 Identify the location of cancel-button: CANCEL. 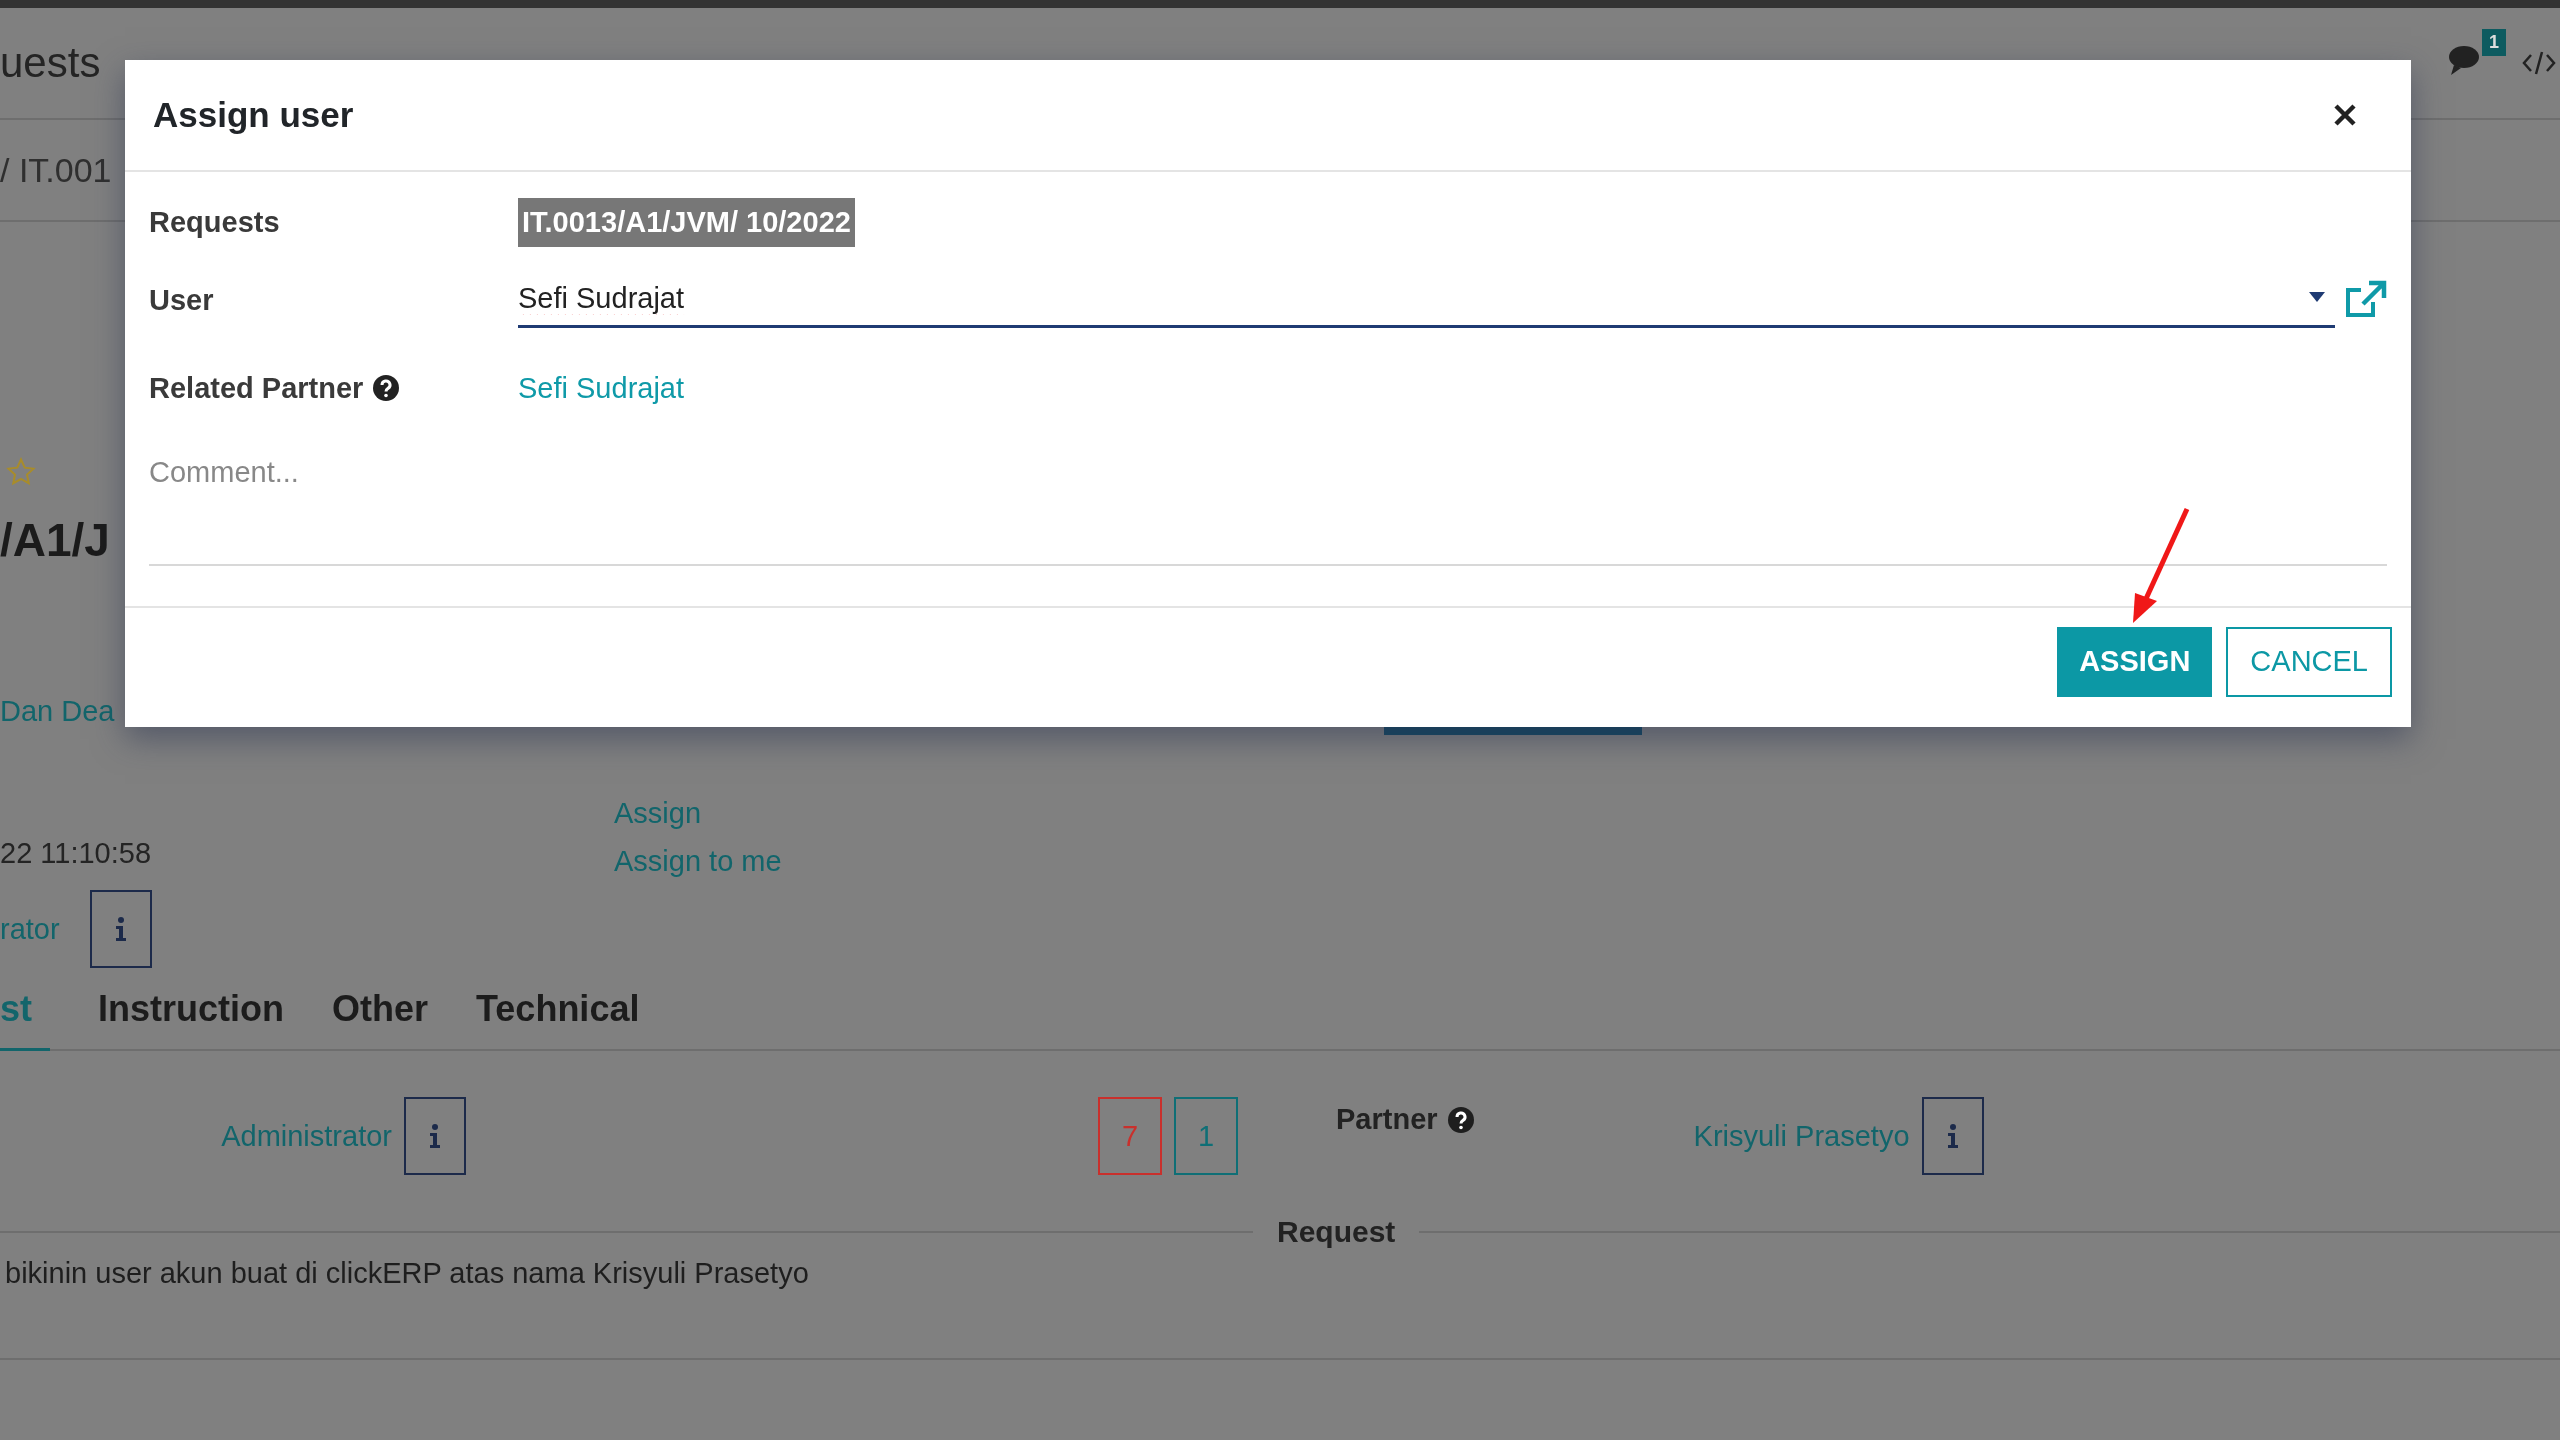
(2309, 661).